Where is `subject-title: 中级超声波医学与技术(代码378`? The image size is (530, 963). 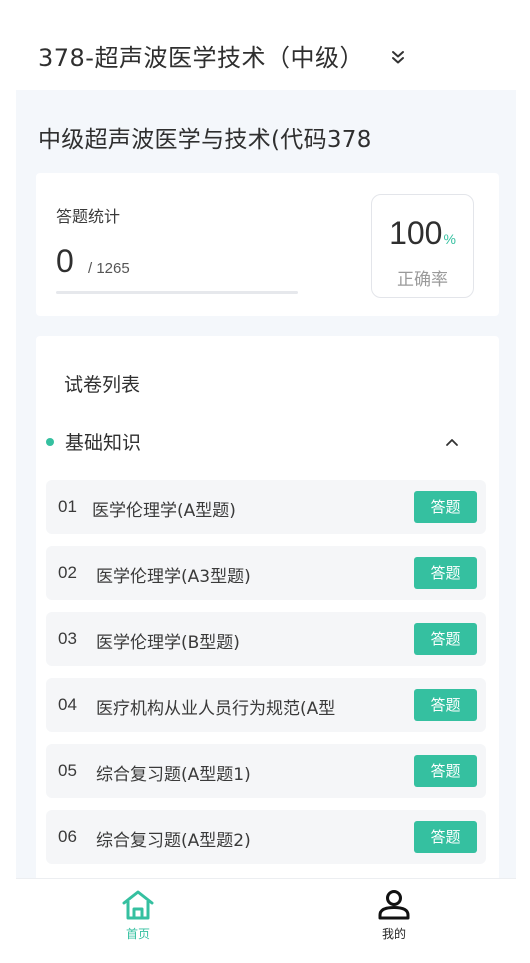 subject-title: 中级超声波医学与技术(代码378 is located at coordinates (205, 140).